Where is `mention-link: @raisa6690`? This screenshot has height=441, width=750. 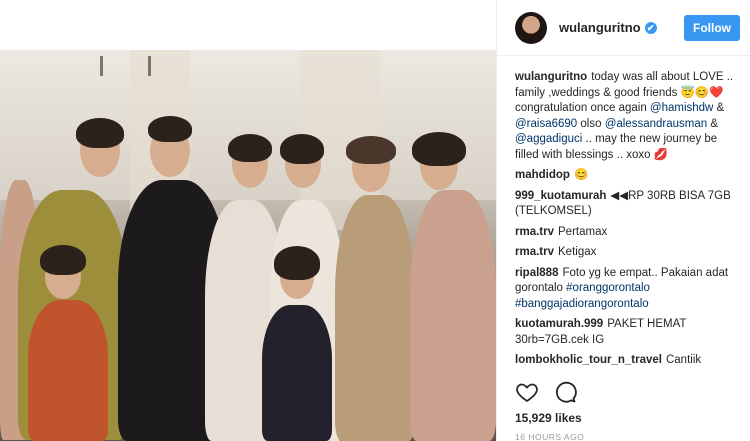
mention-link: @raisa6690 is located at coordinates (546, 124).